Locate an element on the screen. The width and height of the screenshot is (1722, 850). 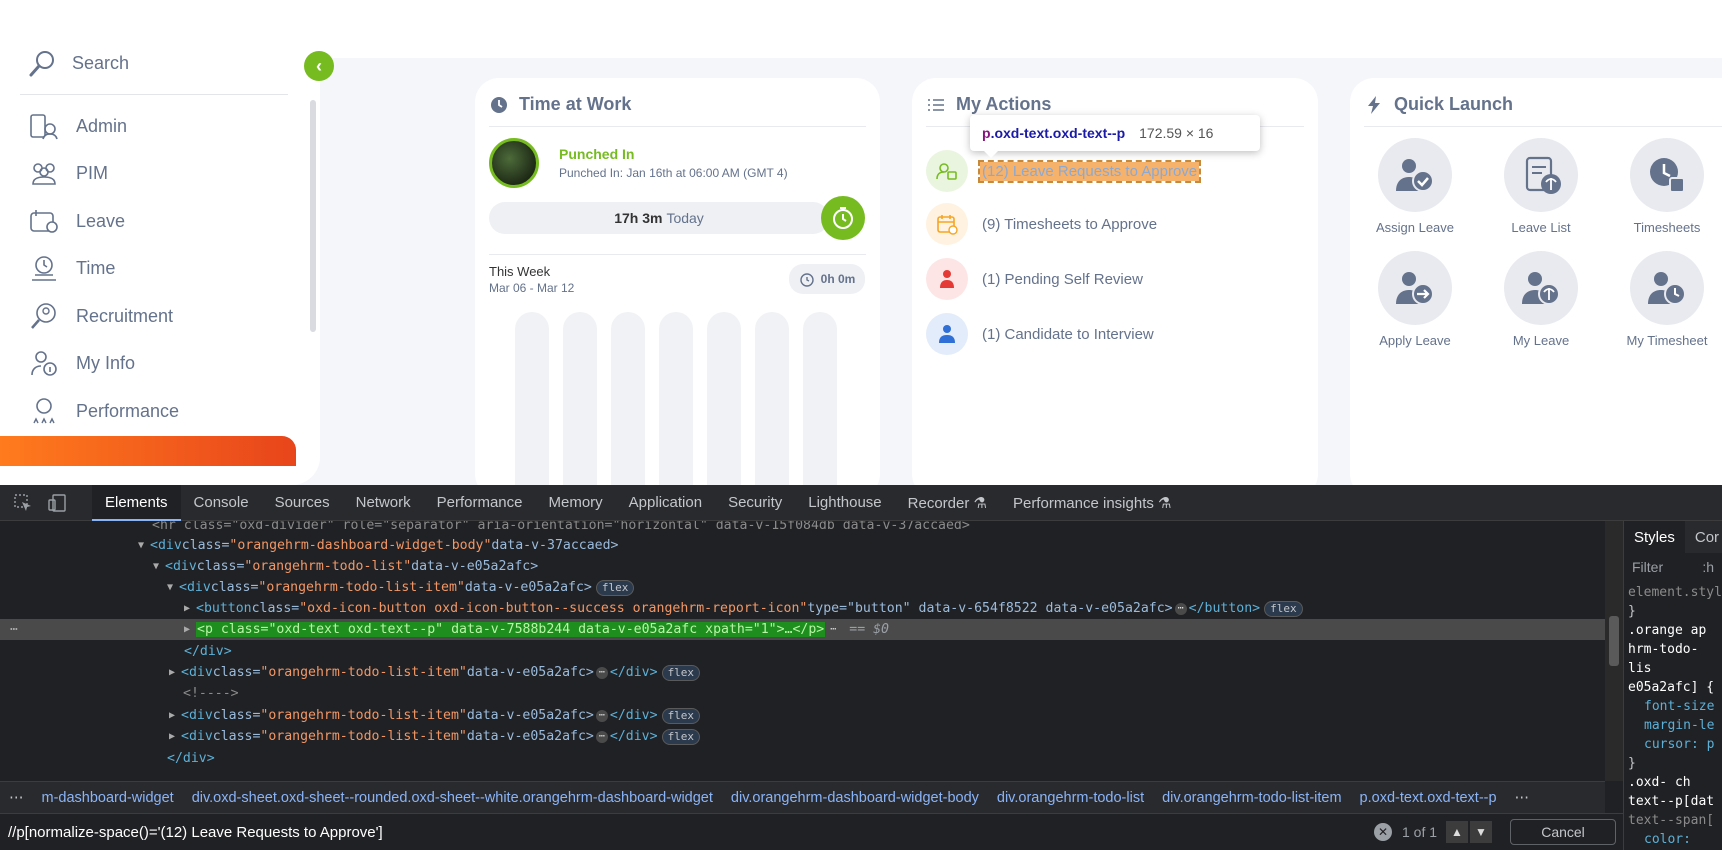
action-item: (9) Timesheets to Approve is located at coordinates (1042, 224).